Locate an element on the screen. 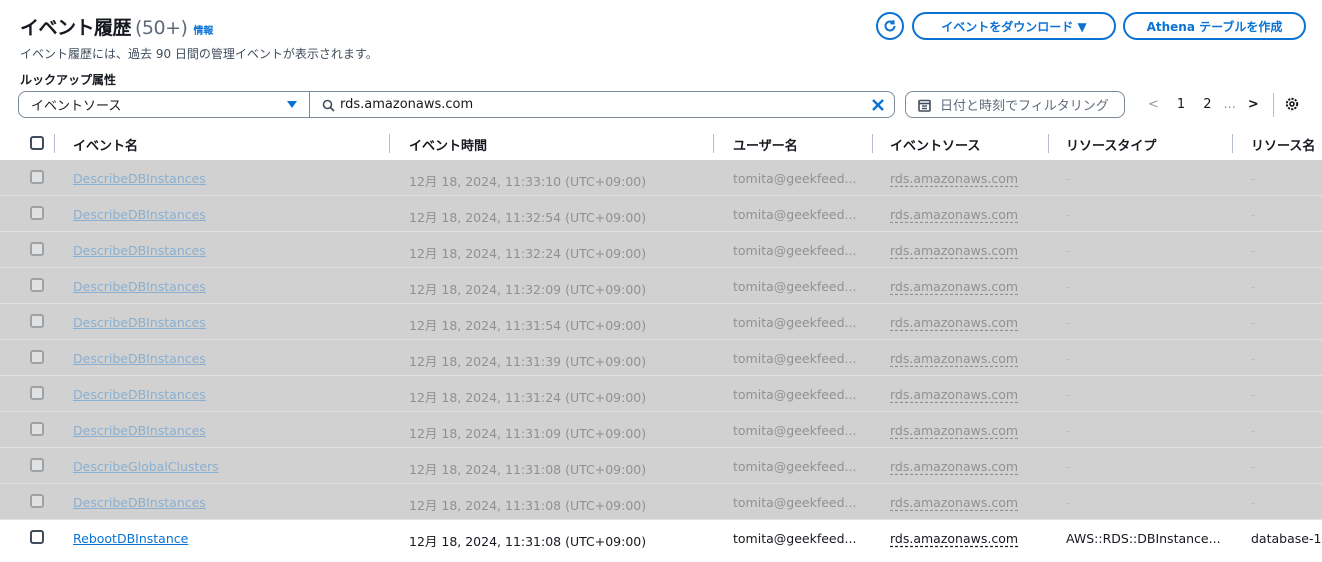 The width and height of the screenshot is (1322, 562). resource-name: database-1, is located at coordinates (1286, 538).